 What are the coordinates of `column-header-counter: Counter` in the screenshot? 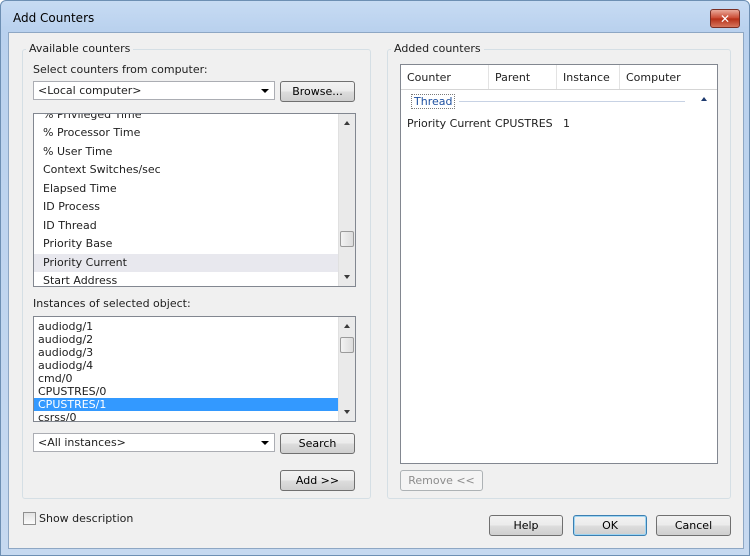 It's located at (445, 77).